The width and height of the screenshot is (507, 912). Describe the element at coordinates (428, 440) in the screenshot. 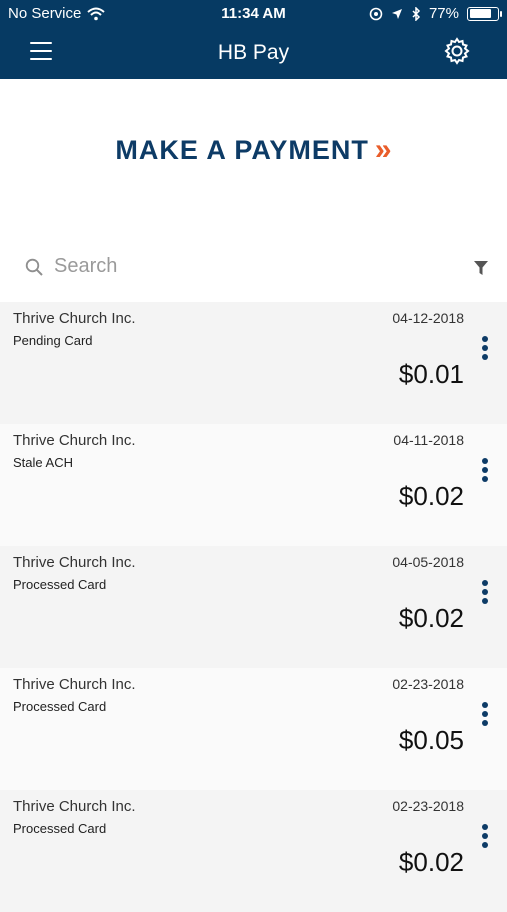

I see `payment-date: 04-11-2018` at that location.